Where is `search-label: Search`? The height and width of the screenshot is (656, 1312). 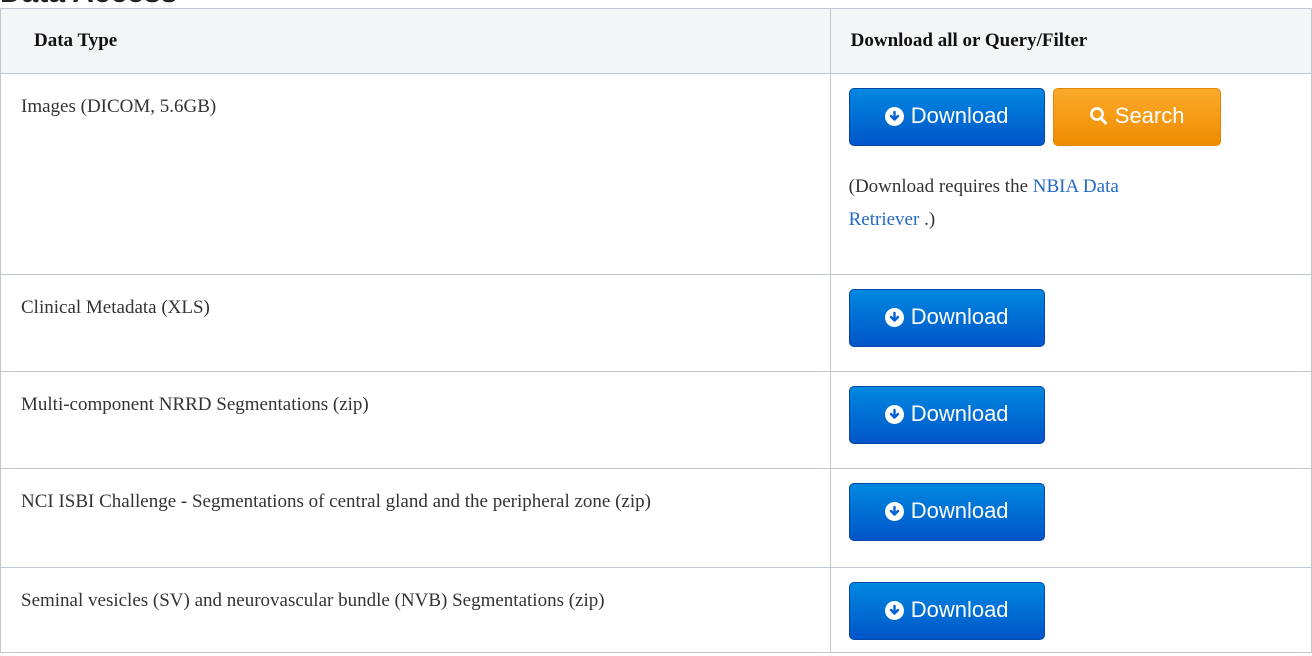
search-label: Search is located at coordinates (1149, 115).